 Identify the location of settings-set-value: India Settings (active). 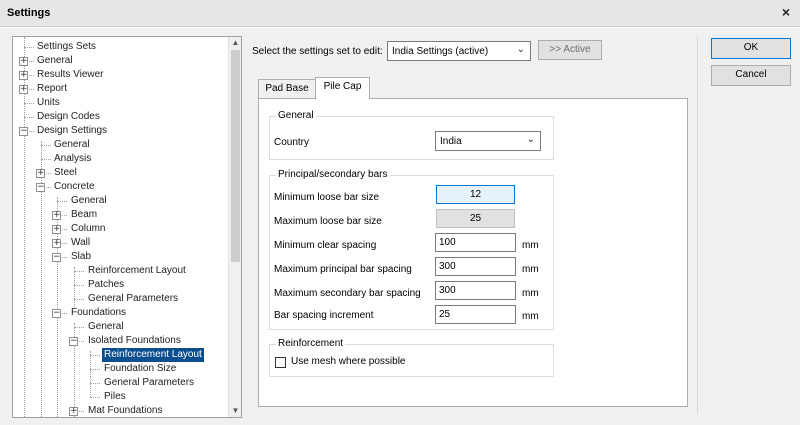
(440, 51).